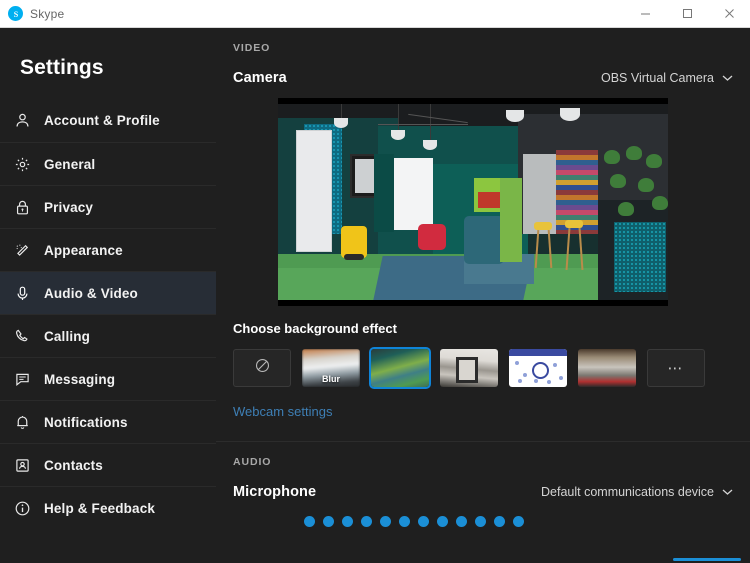 This screenshot has width=750, height=563. I want to click on sidebar-item-help-feedback: Help & Feedback, so click(108, 507).